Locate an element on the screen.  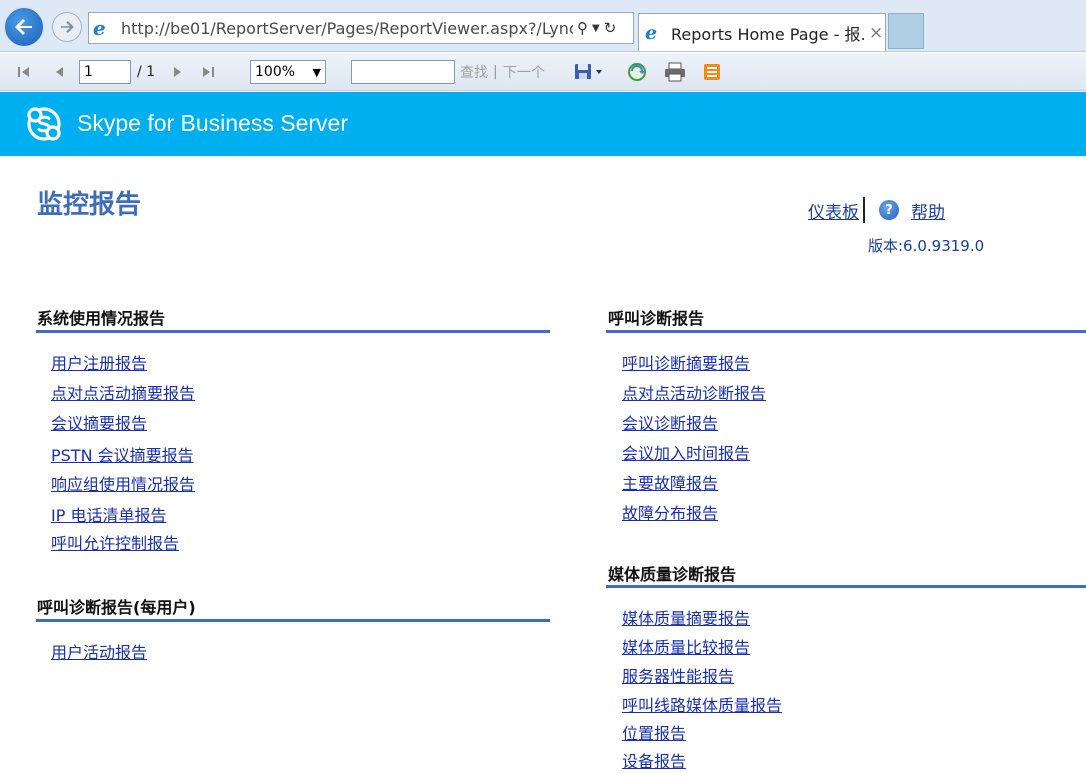
find-next-link: 下一个 is located at coordinates (524, 72).